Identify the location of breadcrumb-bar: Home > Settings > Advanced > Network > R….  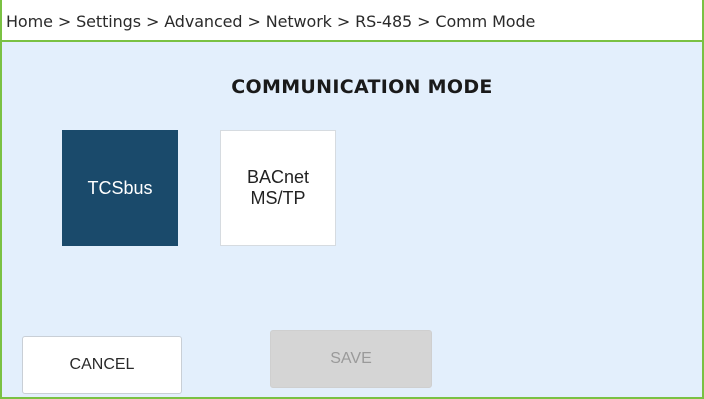
(352, 21).